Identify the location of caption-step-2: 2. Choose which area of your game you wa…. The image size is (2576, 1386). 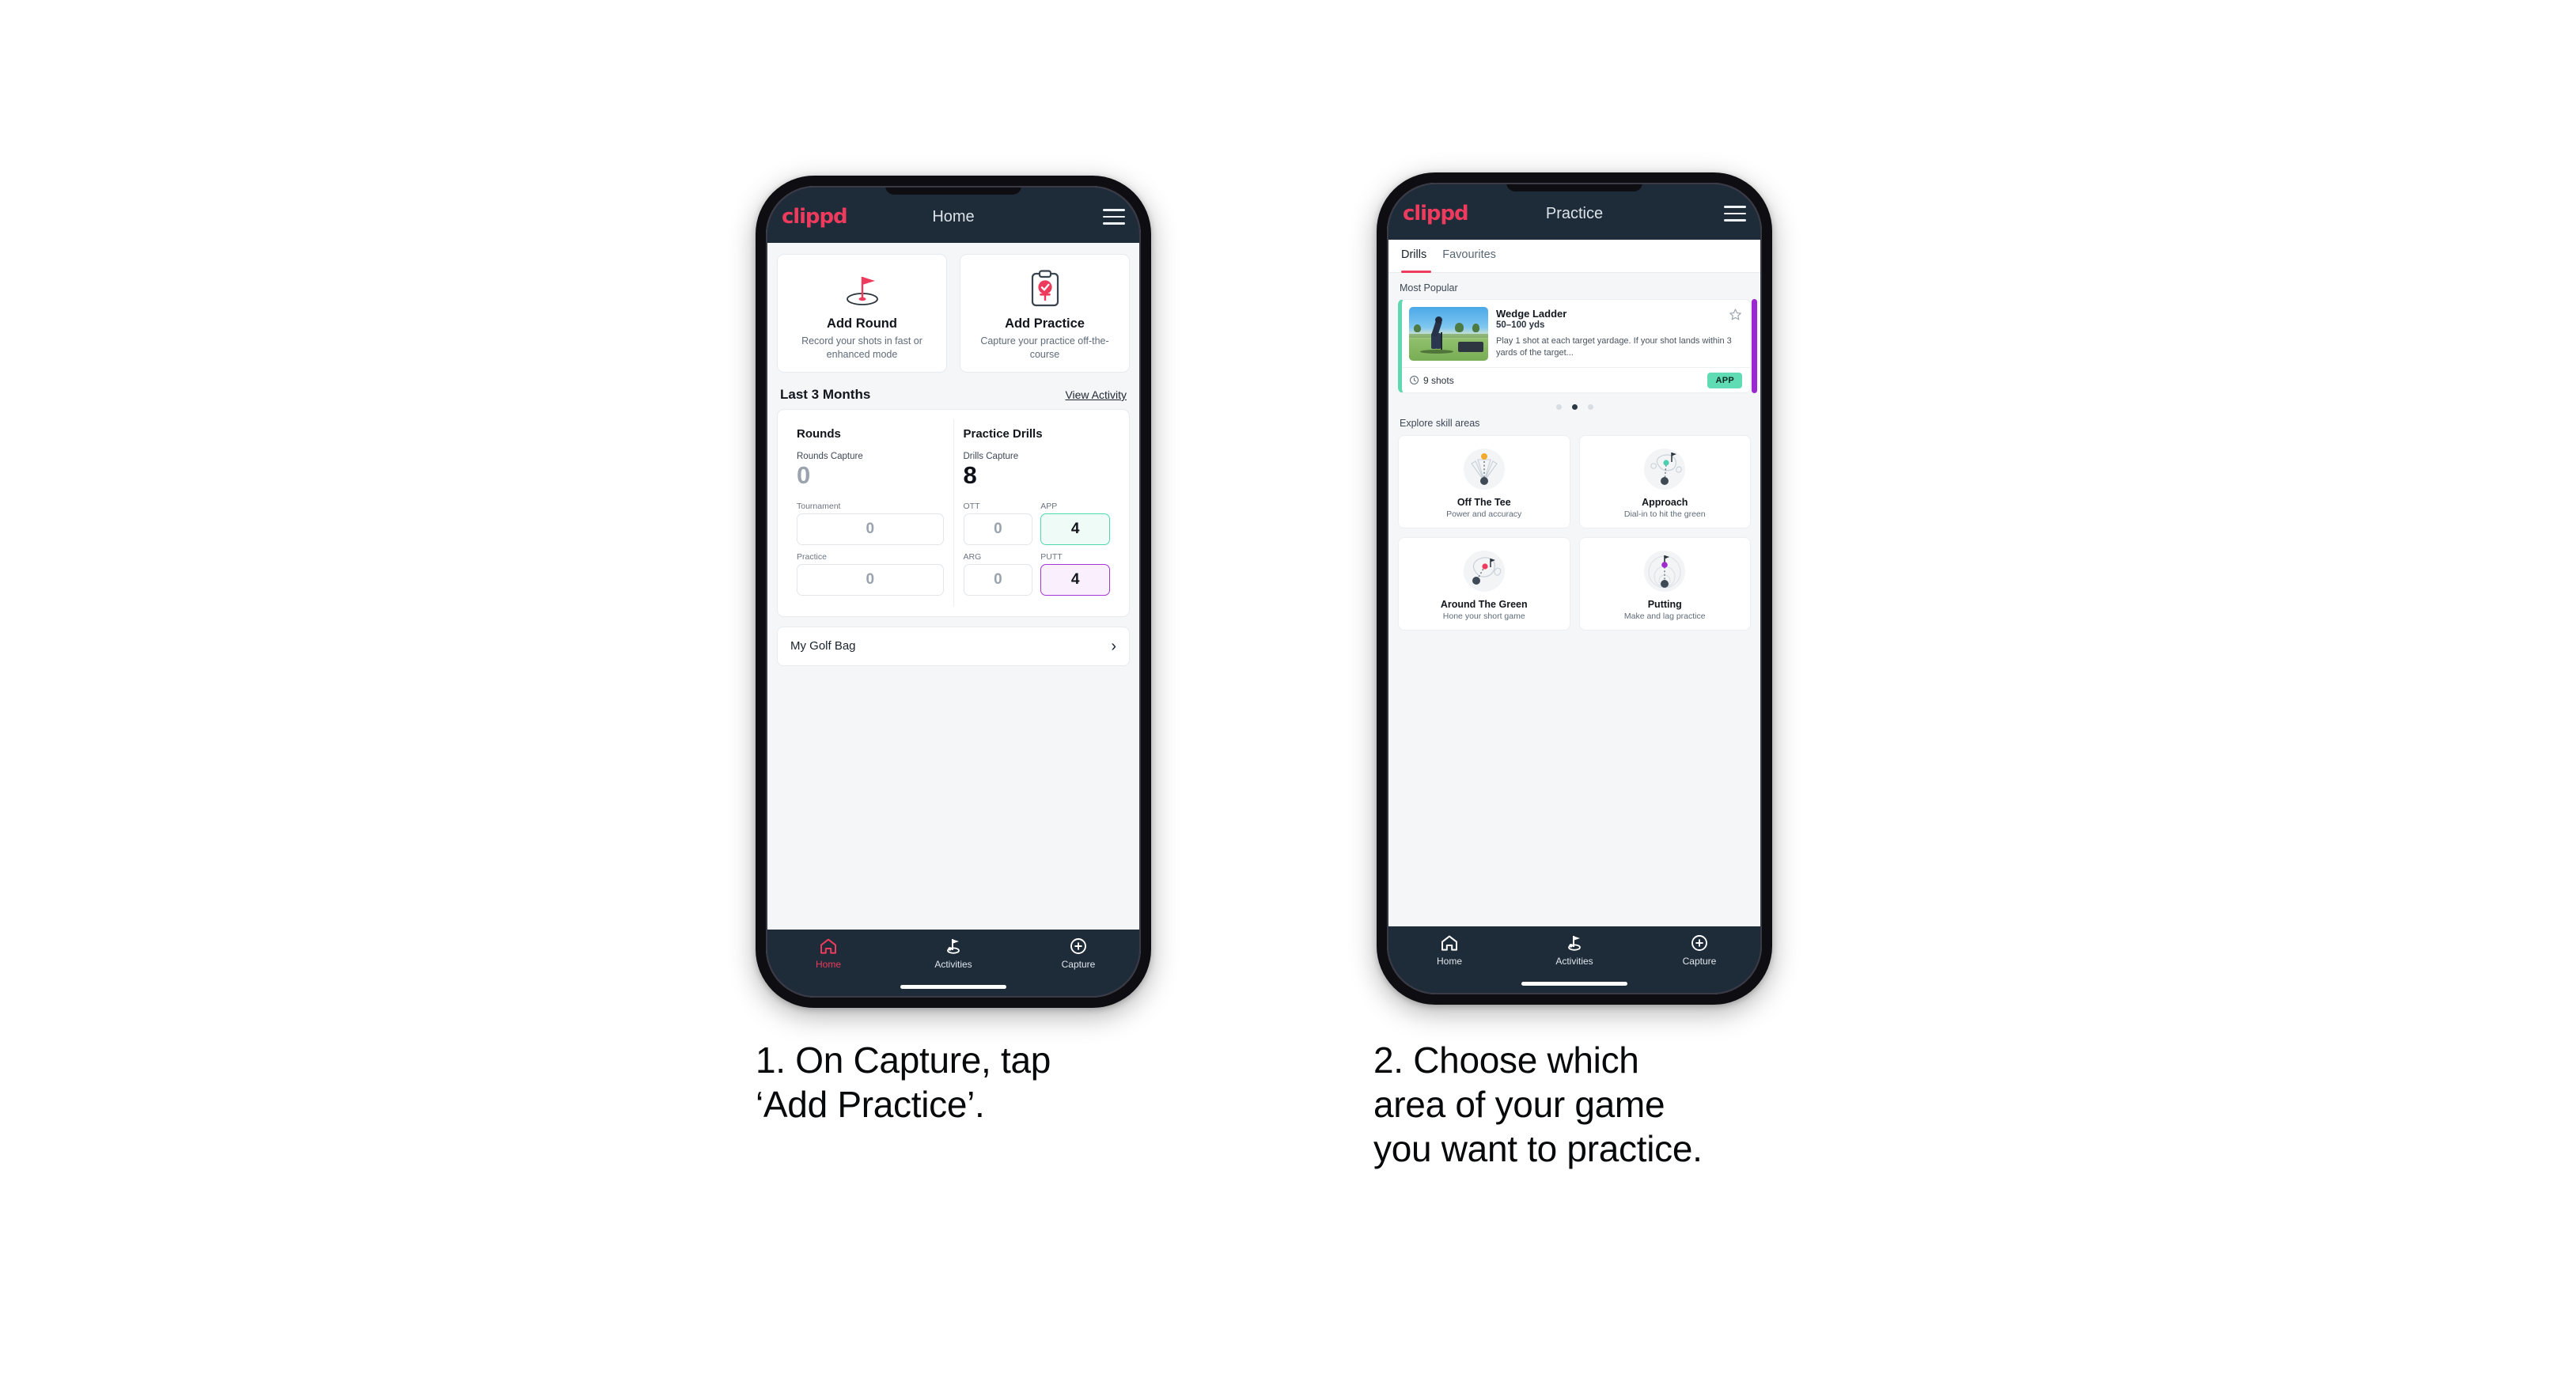
(1538, 1105).